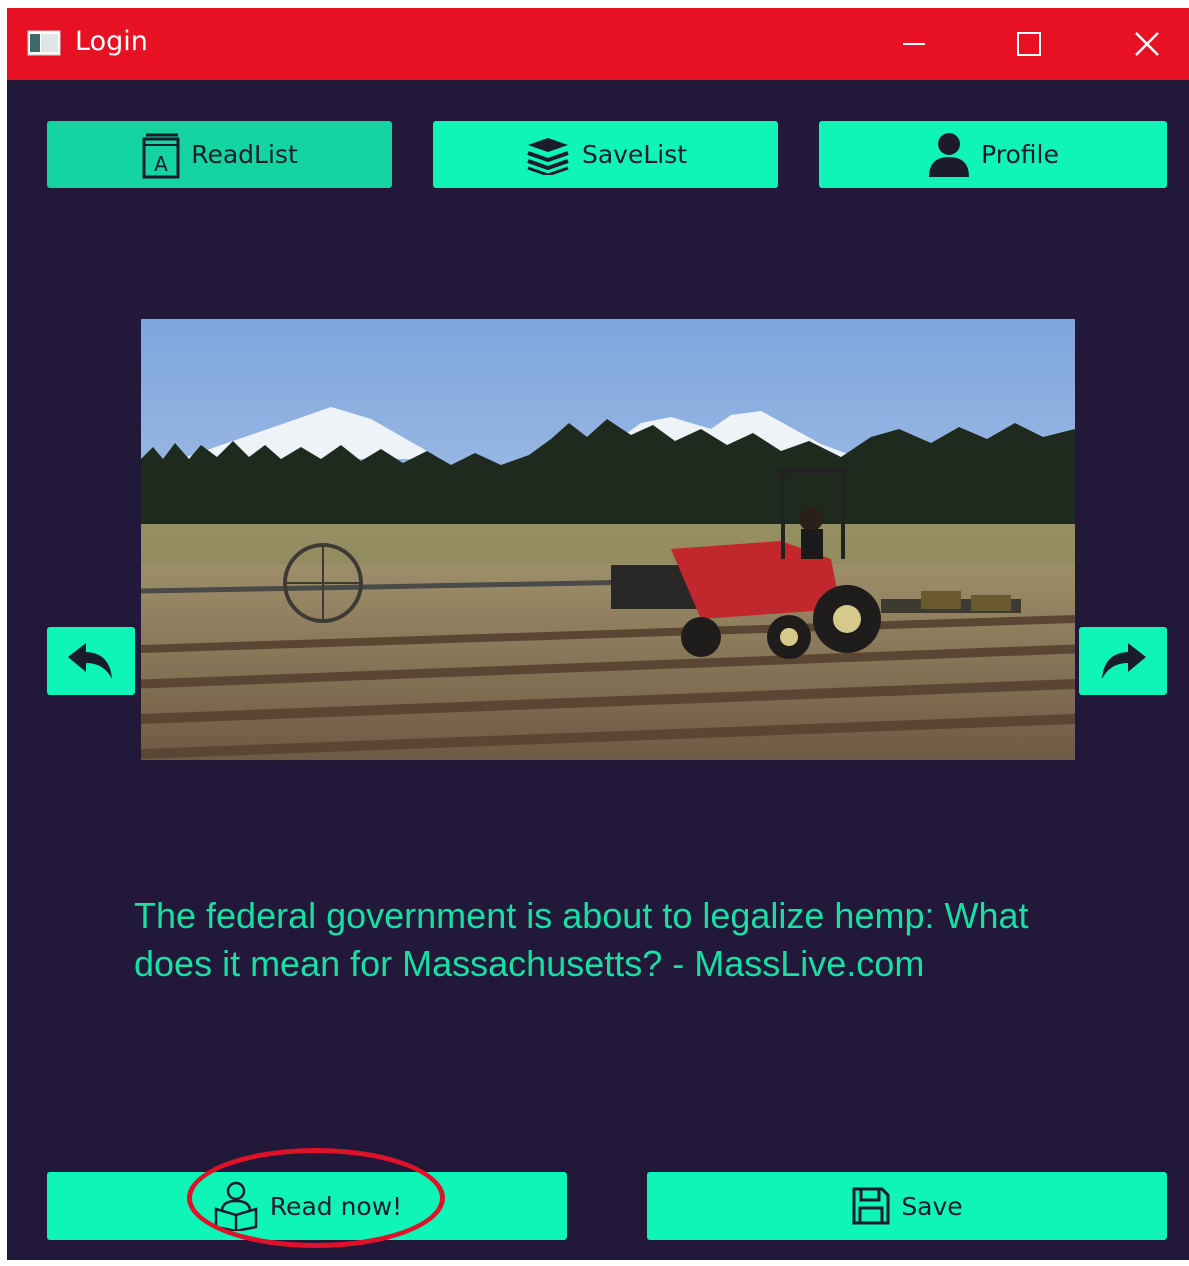  I want to click on save-label: Save, so click(932, 1206).